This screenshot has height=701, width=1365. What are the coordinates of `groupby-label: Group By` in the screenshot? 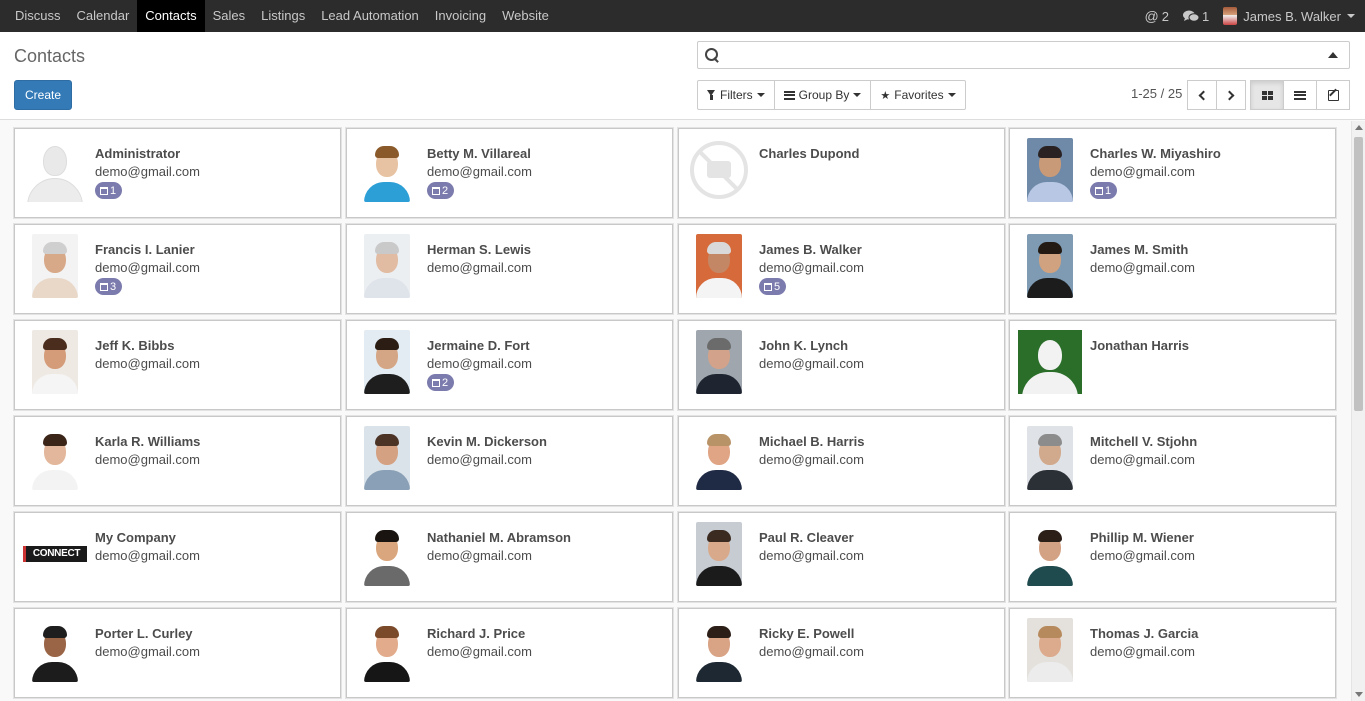 It's located at (824, 95).